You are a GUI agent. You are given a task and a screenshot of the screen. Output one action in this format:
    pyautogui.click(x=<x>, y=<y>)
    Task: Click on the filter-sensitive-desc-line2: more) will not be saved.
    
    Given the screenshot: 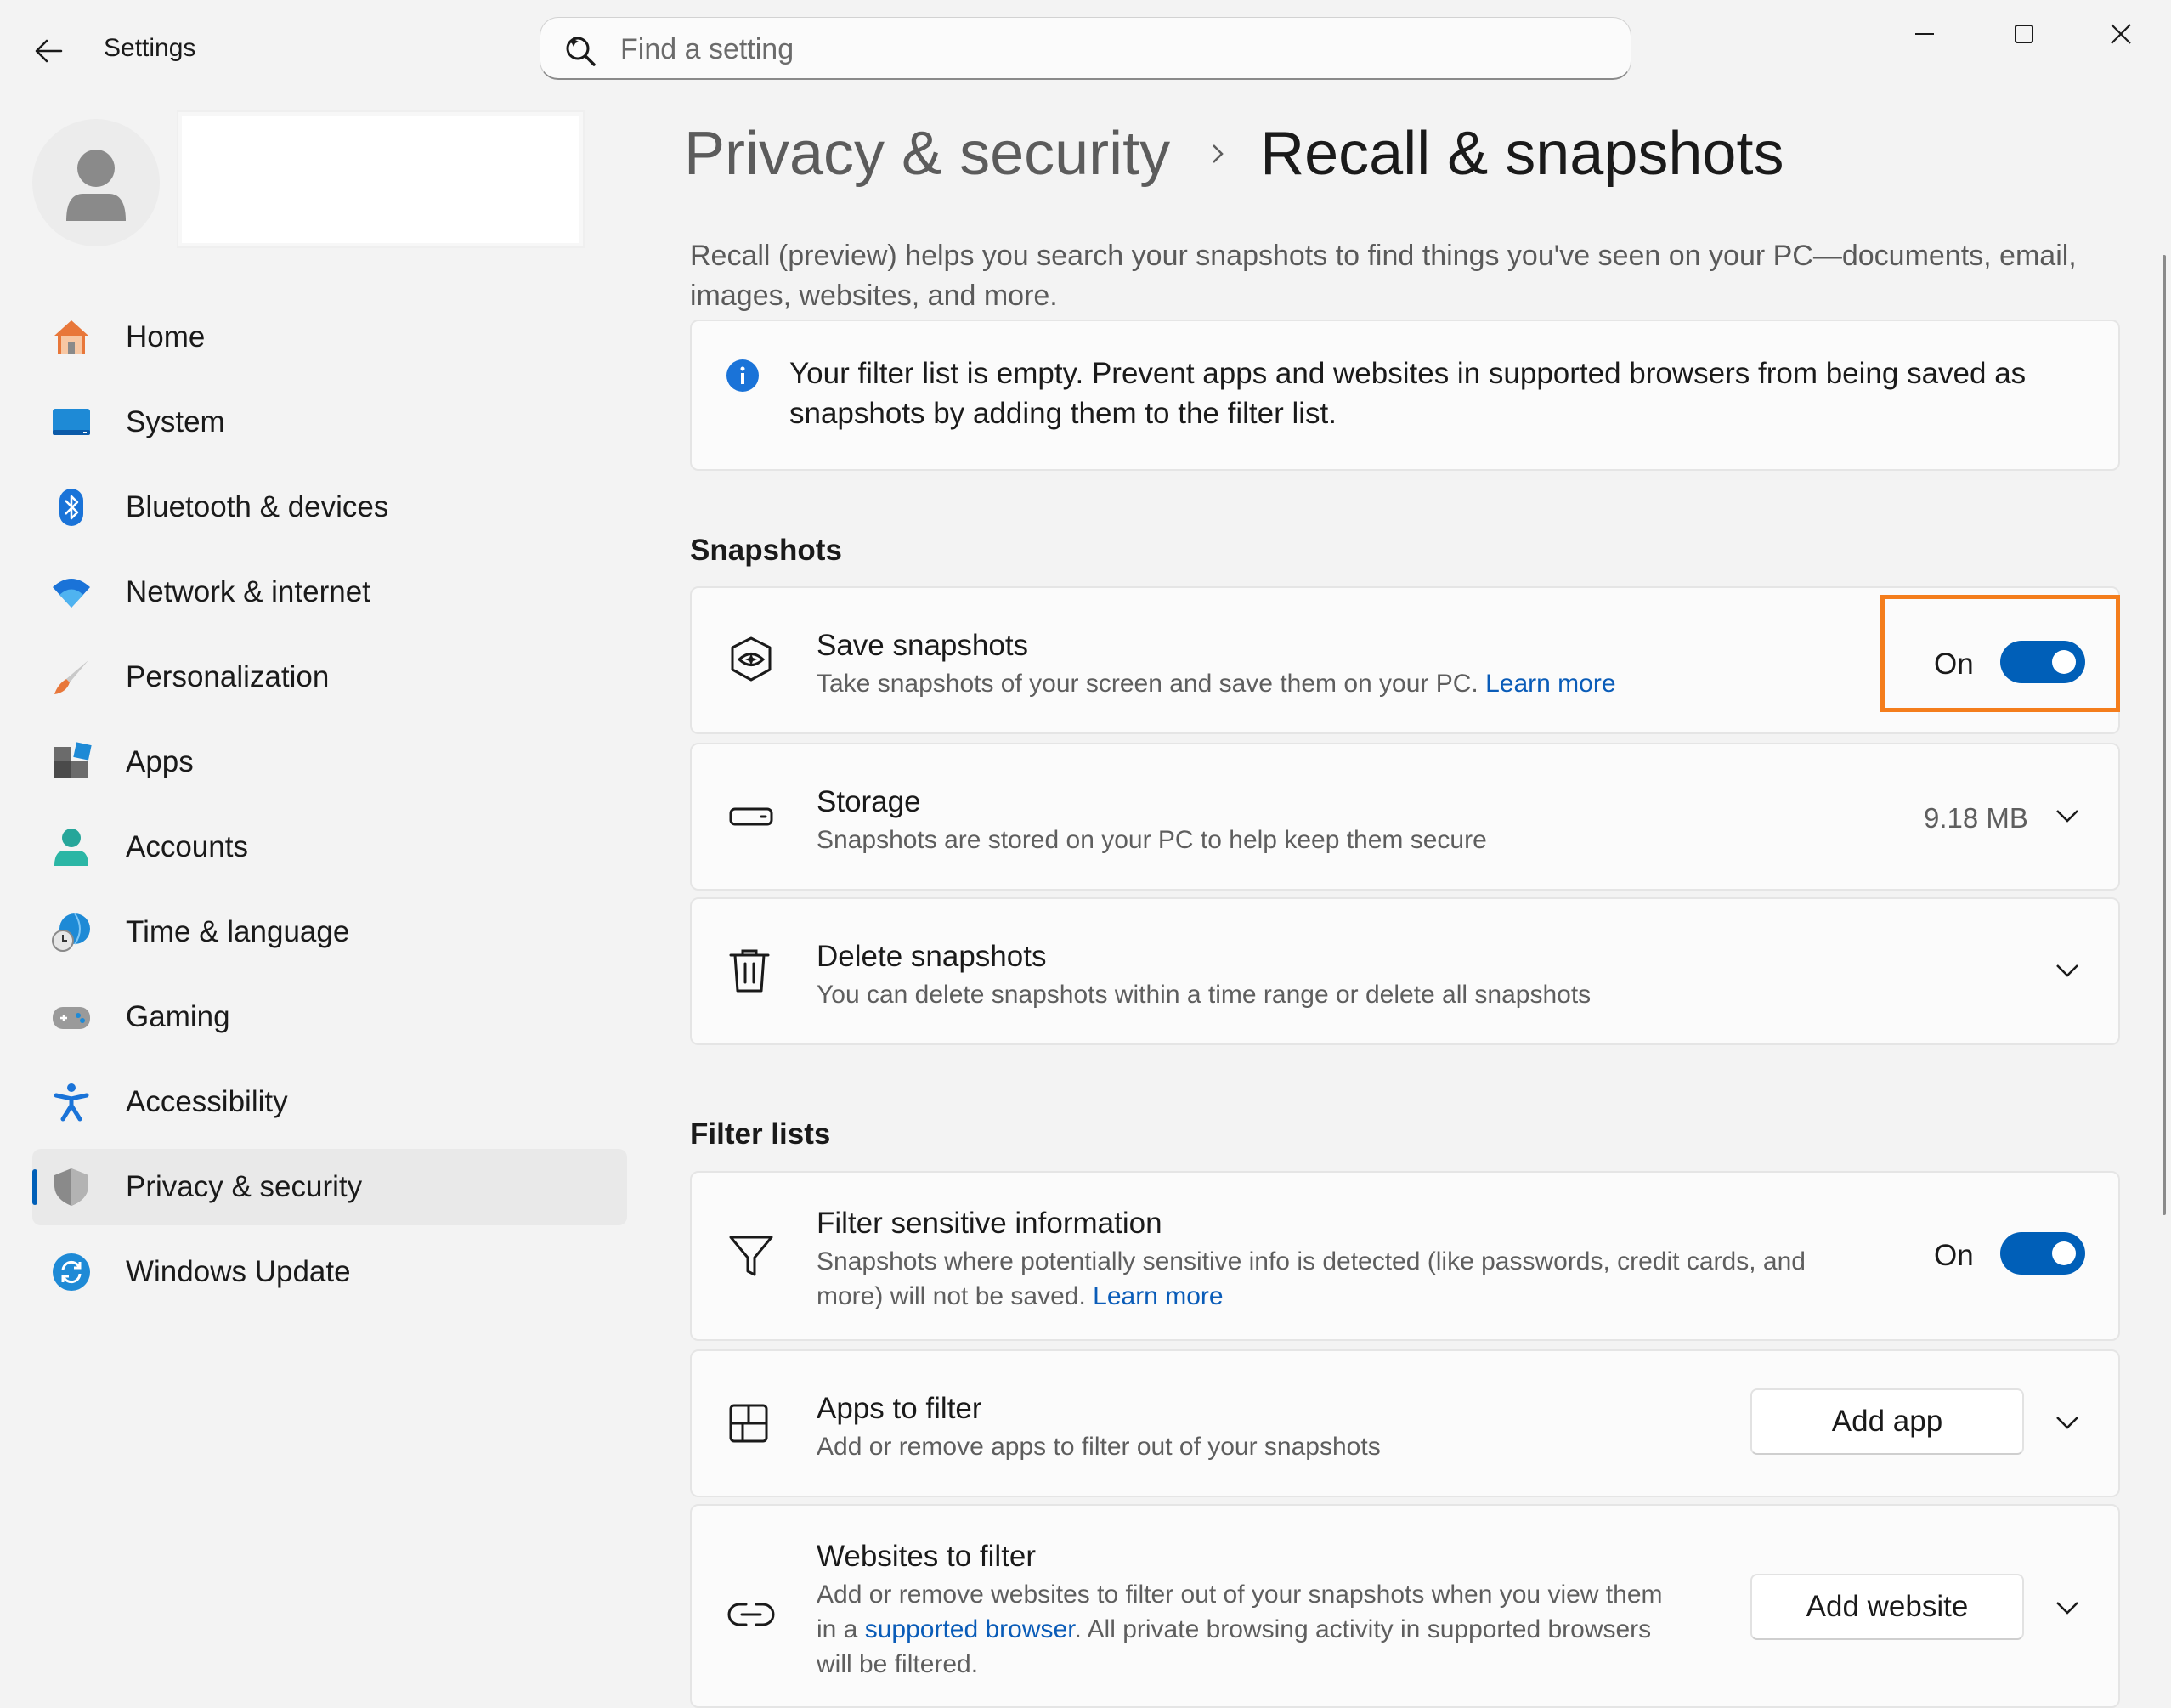 What is the action you would take?
    pyautogui.click(x=955, y=1296)
    